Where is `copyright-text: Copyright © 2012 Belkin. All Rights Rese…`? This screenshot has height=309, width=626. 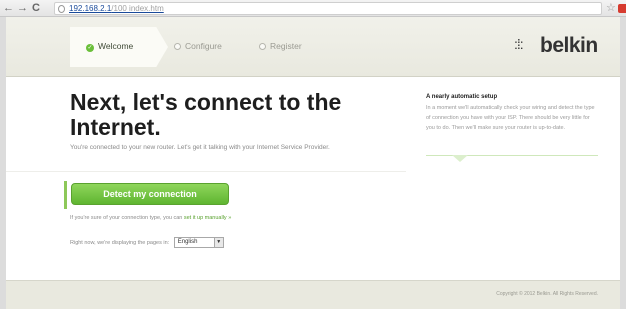 copyright-text: Copyright © 2012 Belkin. All Rights Rese… is located at coordinates (547, 294).